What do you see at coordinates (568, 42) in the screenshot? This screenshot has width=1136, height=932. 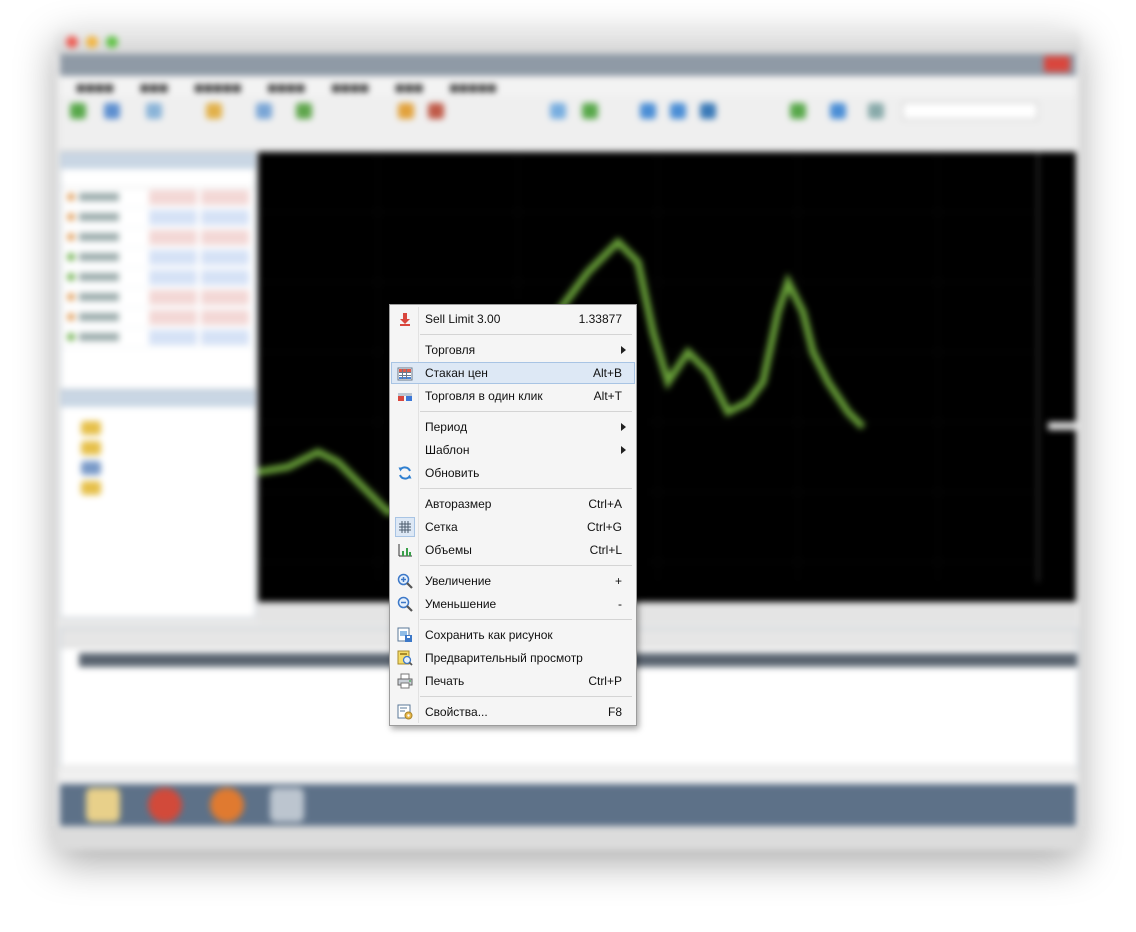 I see `mac-titlebar` at bounding box center [568, 42].